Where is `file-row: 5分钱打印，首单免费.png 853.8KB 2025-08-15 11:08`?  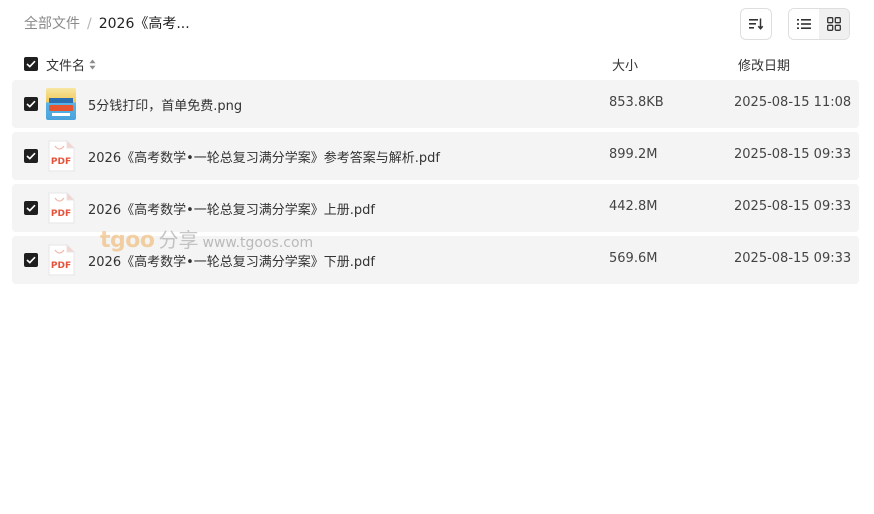 file-row: 5分钱打印，首单免费.png 853.8KB 2025-08-15 11:08 is located at coordinates (435, 104).